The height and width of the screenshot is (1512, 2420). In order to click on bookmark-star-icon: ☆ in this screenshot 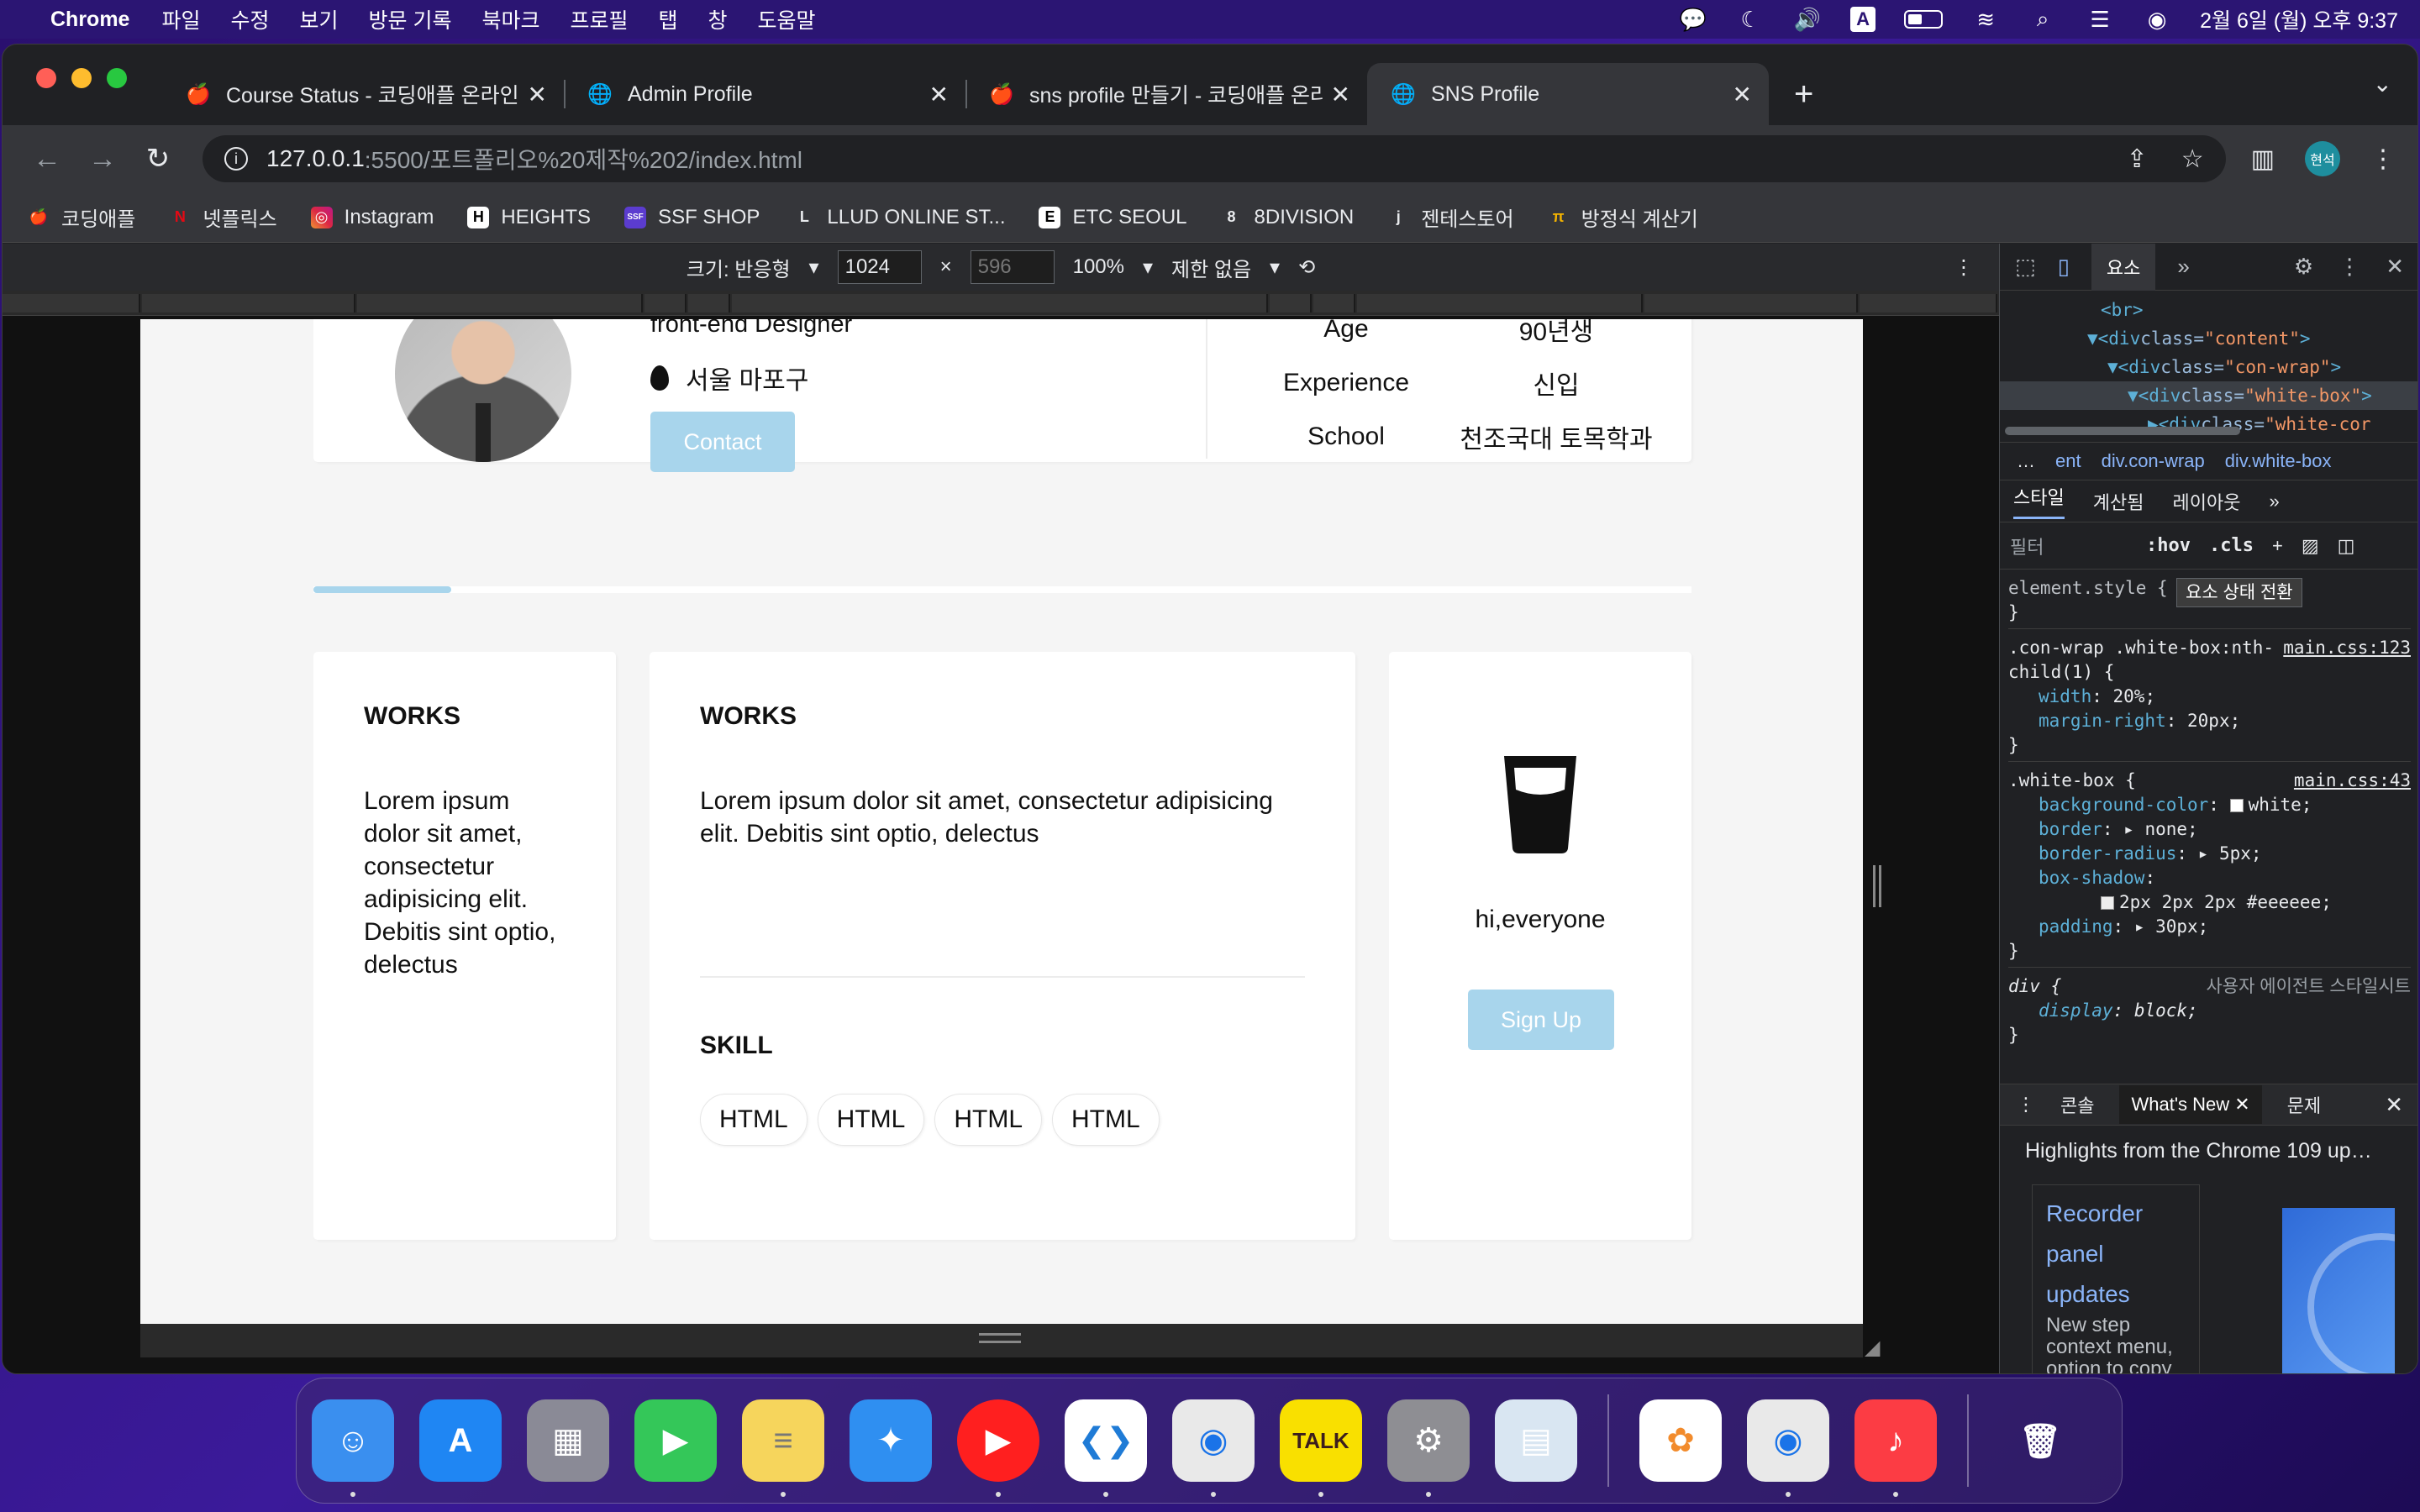, I will do `click(2192, 159)`.